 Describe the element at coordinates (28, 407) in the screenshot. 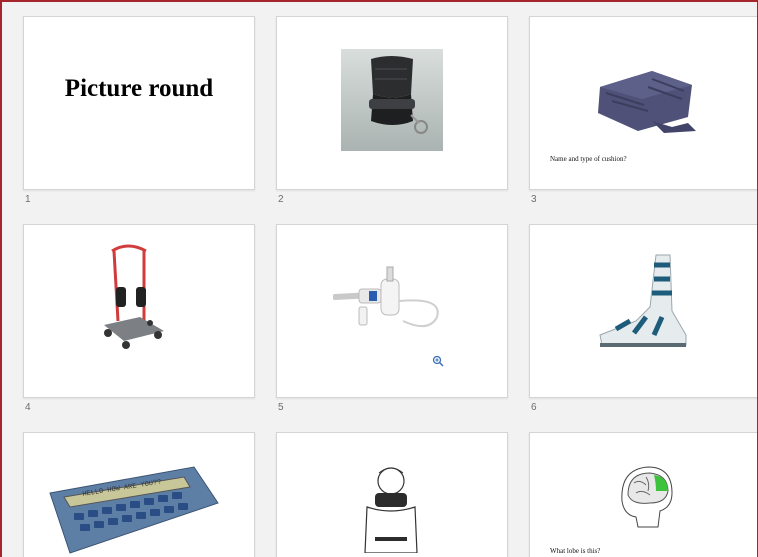

I see `slide-number-4: 4` at that location.